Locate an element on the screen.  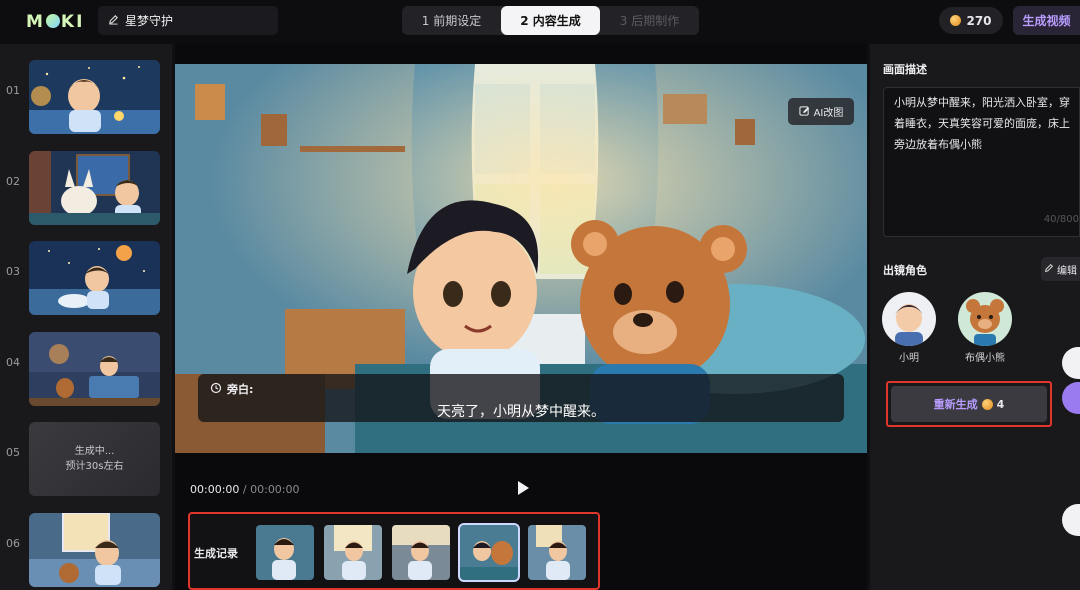
floating-help-handle is located at coordinates (1071, 520).